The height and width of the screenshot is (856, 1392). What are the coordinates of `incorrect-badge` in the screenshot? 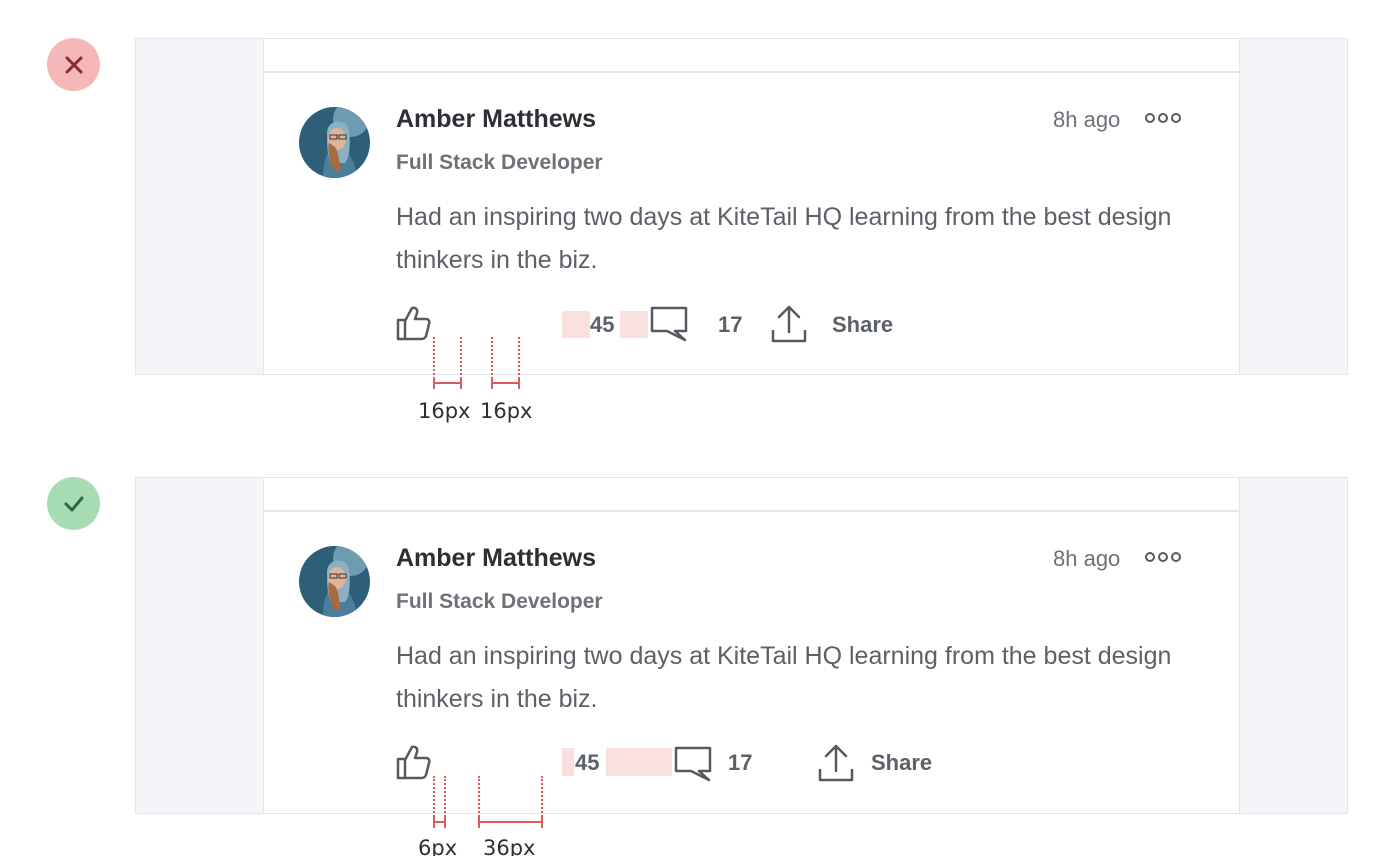 It's located at (73, 64).